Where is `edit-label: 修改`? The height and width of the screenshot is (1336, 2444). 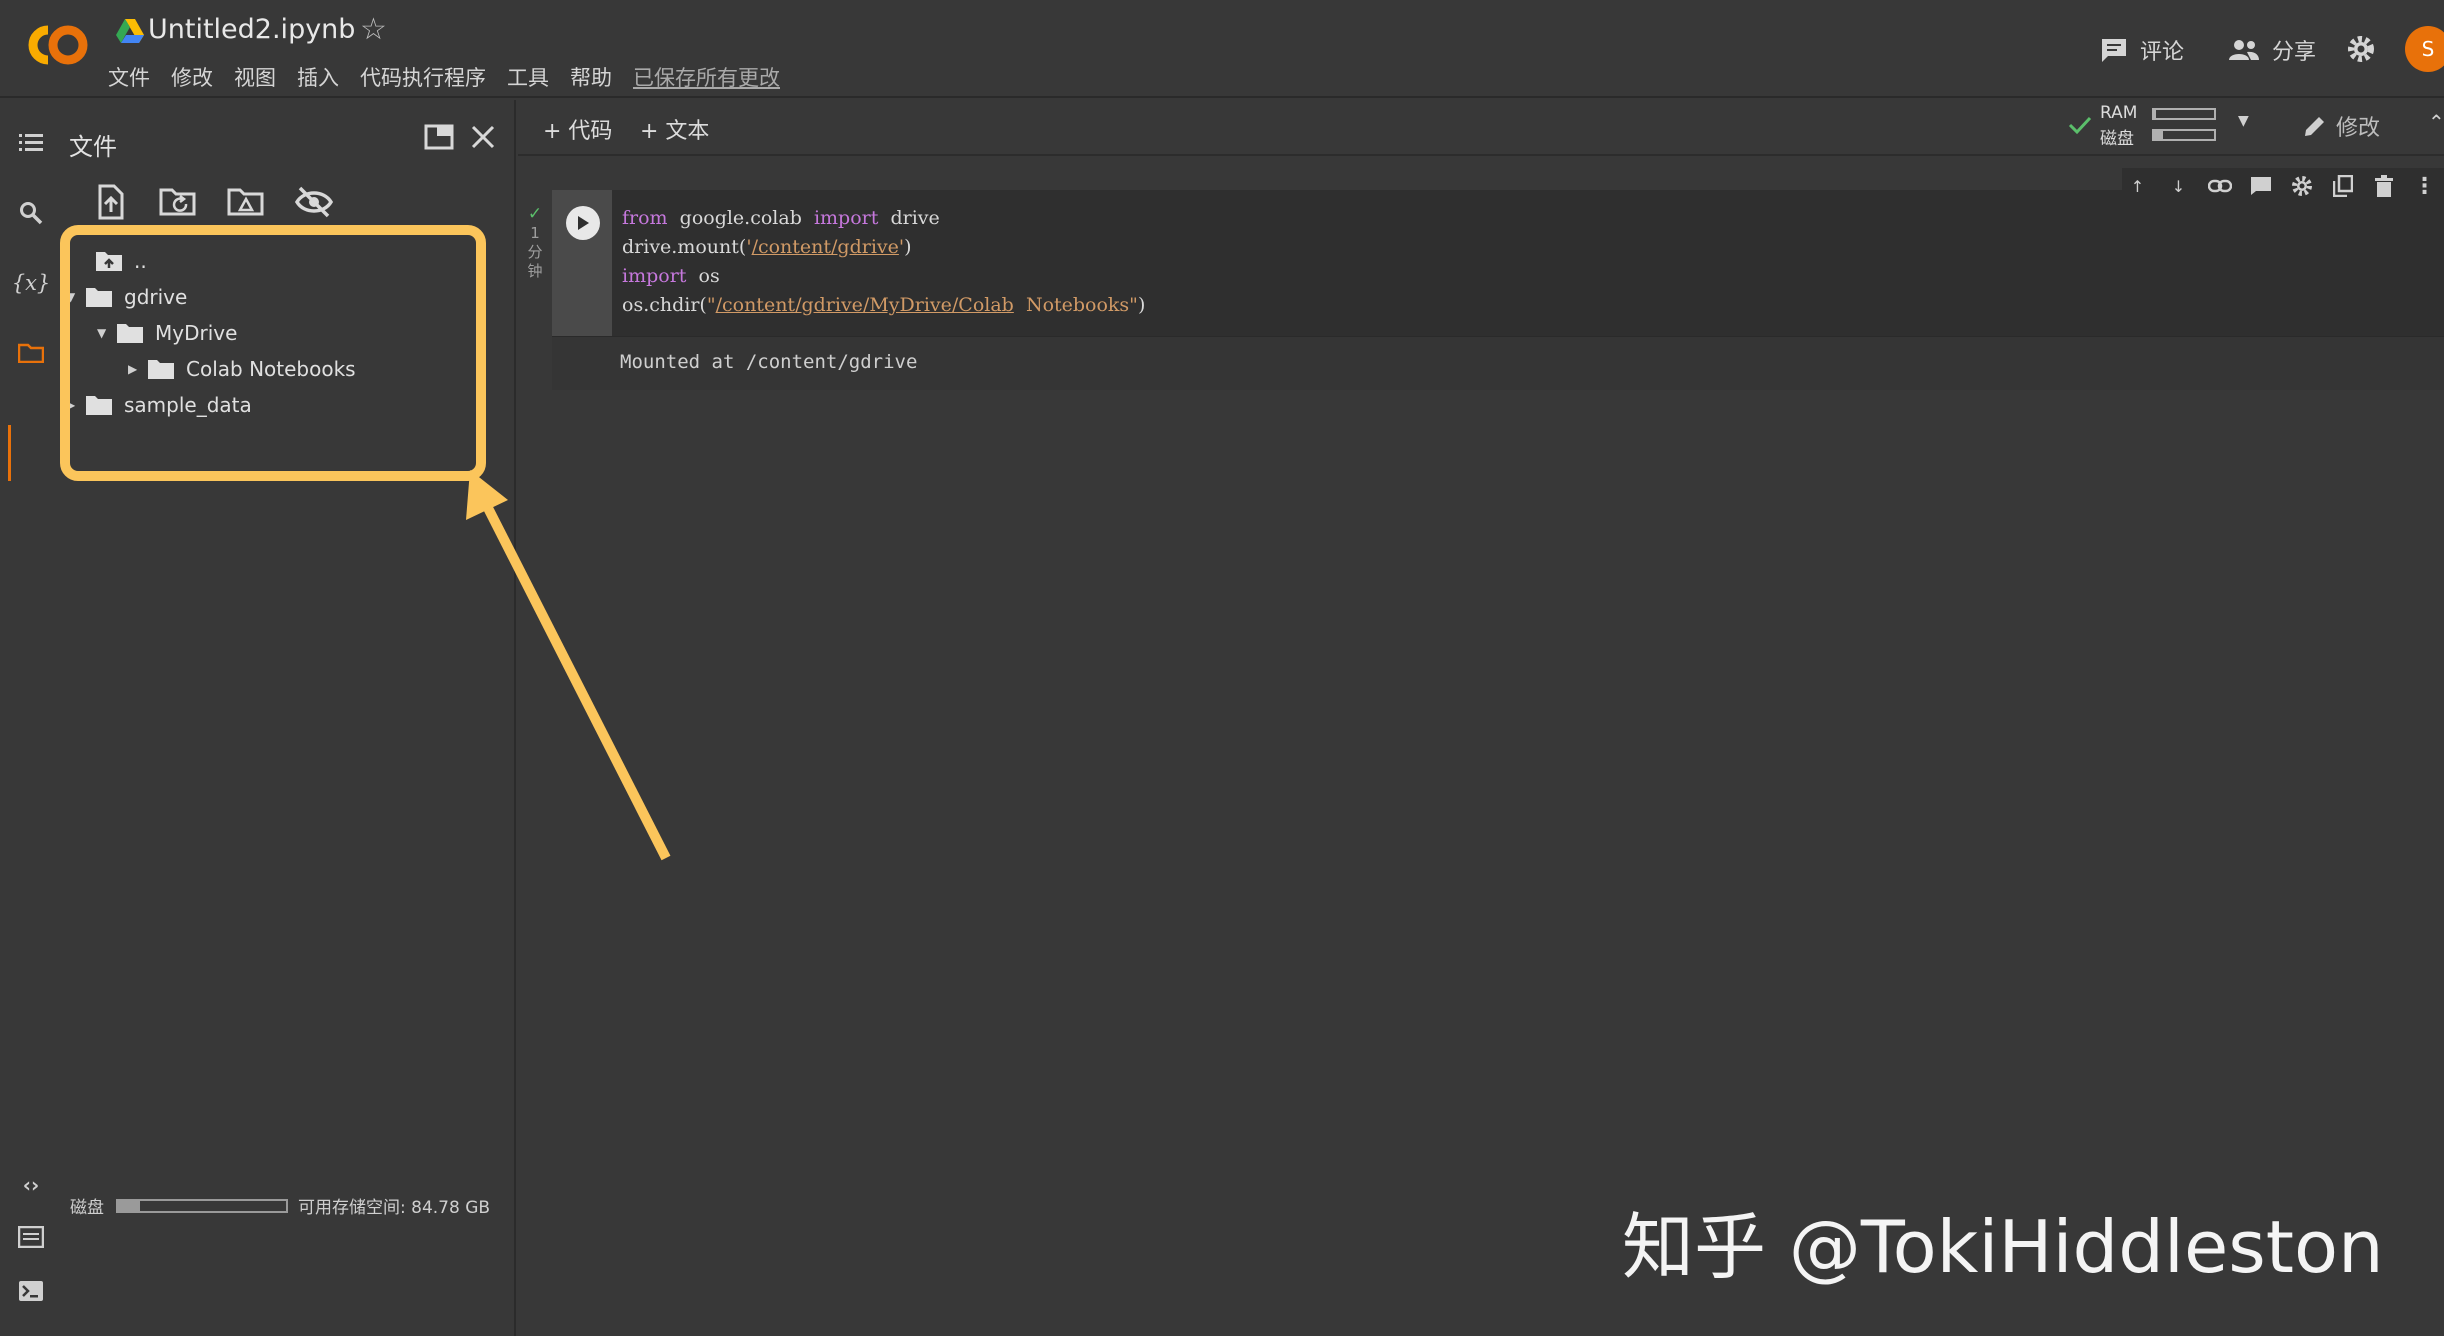 edit-label: 修改 is located at coordinates (2358, 128).